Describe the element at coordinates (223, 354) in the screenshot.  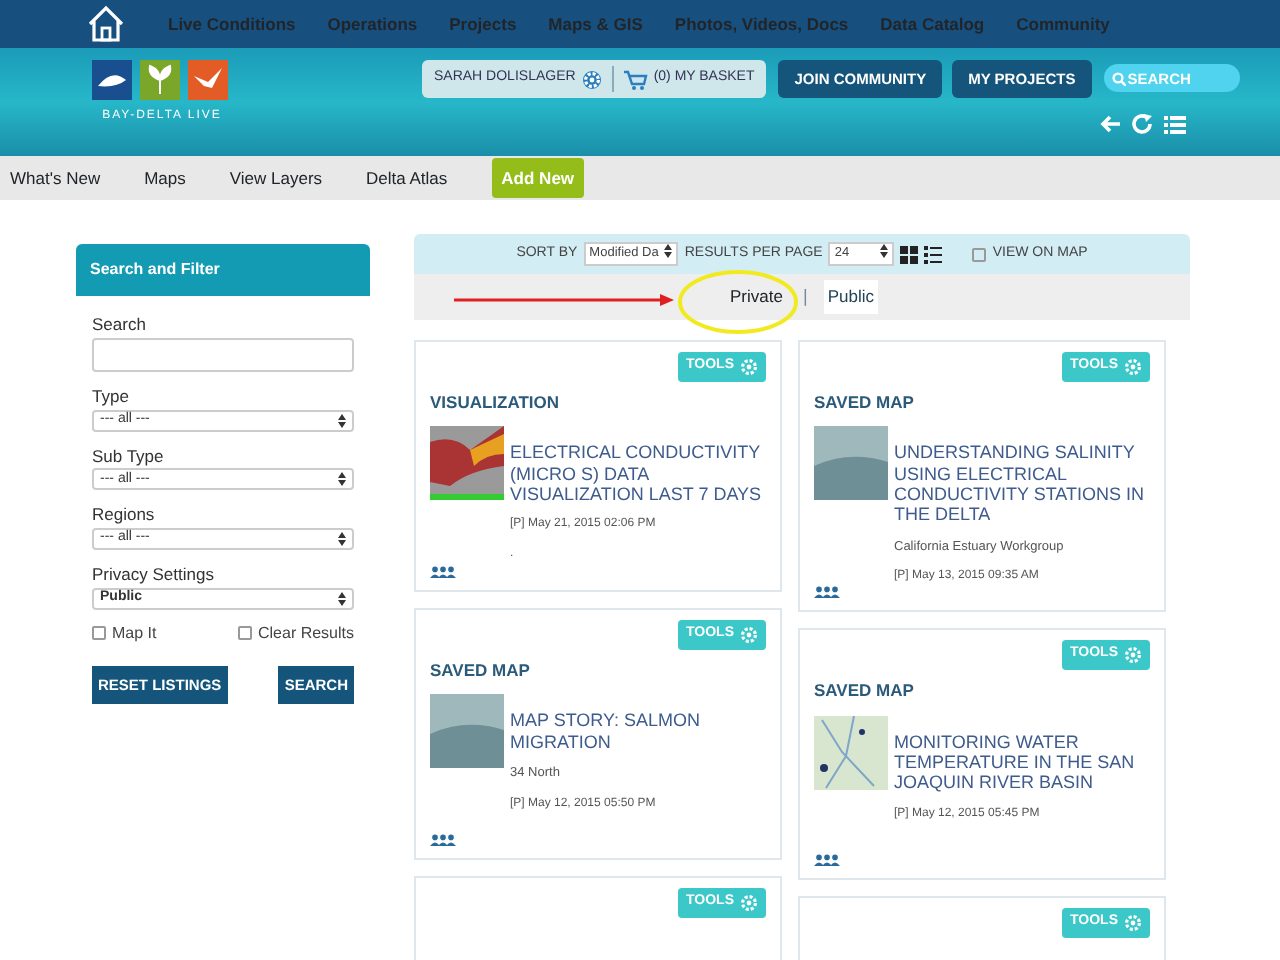
I see `search-input` at that location.